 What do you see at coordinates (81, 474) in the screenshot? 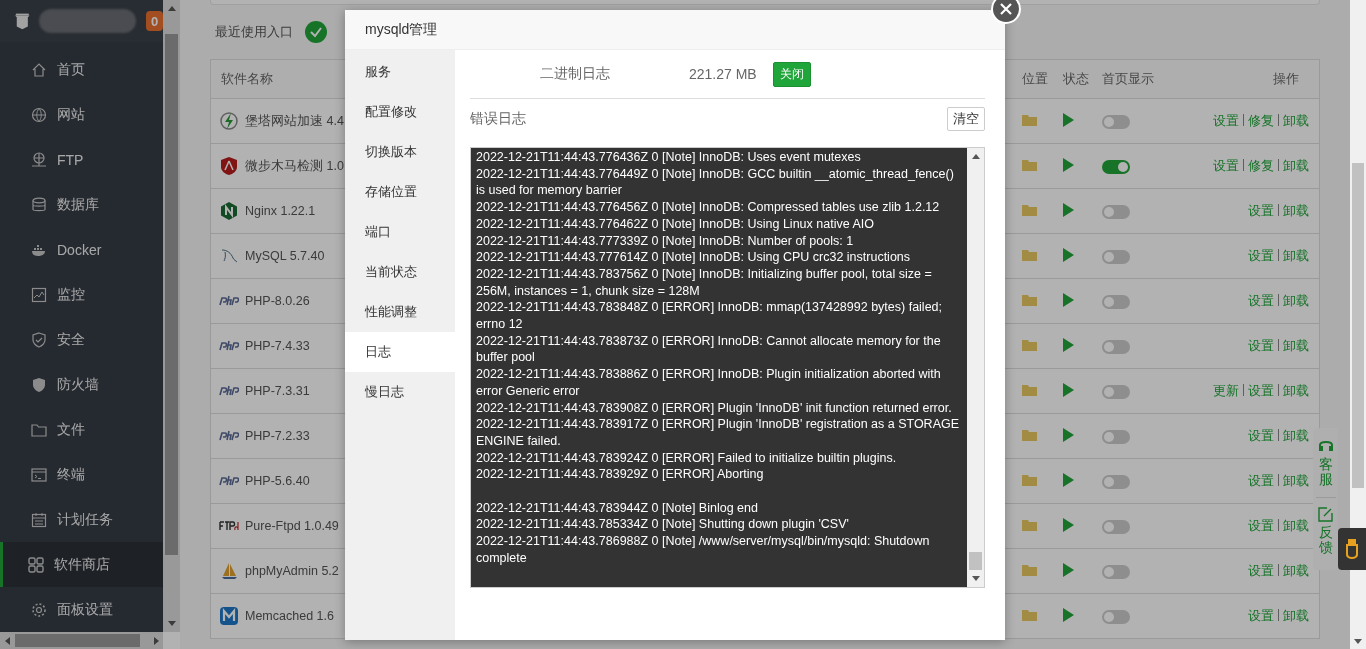
I see `sidebar-item: 终端` at bounding box center [81, 474].